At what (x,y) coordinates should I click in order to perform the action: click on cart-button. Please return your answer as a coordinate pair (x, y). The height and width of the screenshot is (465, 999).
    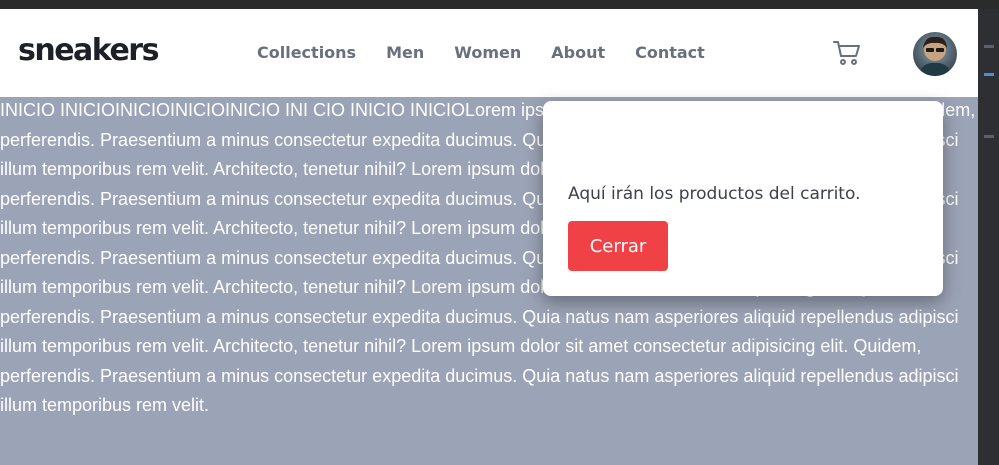
    Looking at the image, I should click on (847, 53).